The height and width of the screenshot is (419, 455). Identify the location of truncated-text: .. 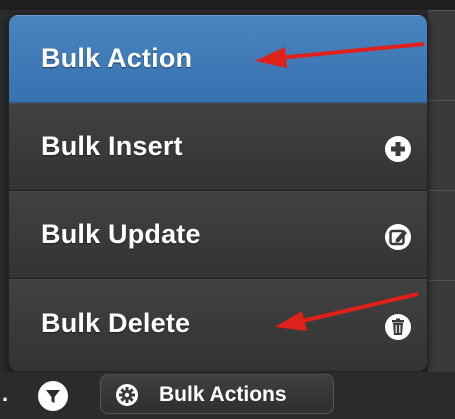
(5, 393).